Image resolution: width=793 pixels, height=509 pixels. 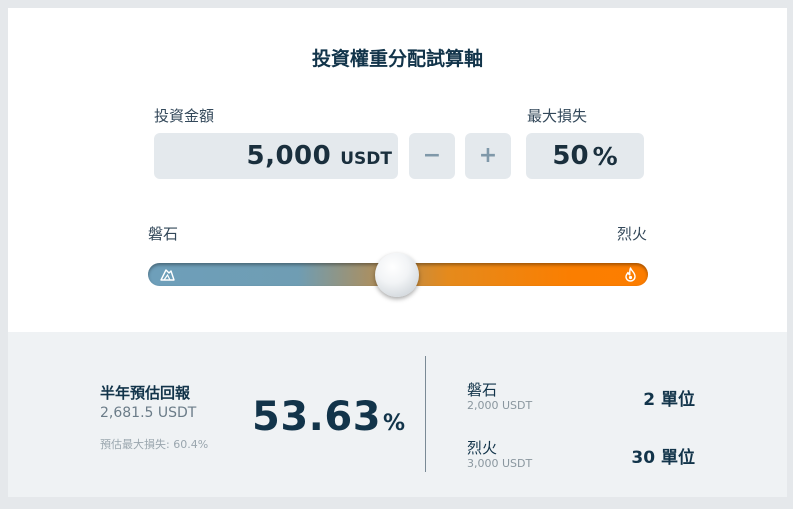 What do you see at coordinates (669, 400) in the screenshot?
I see `allocation-units: 2 單位` at bounding box center [669, 400].